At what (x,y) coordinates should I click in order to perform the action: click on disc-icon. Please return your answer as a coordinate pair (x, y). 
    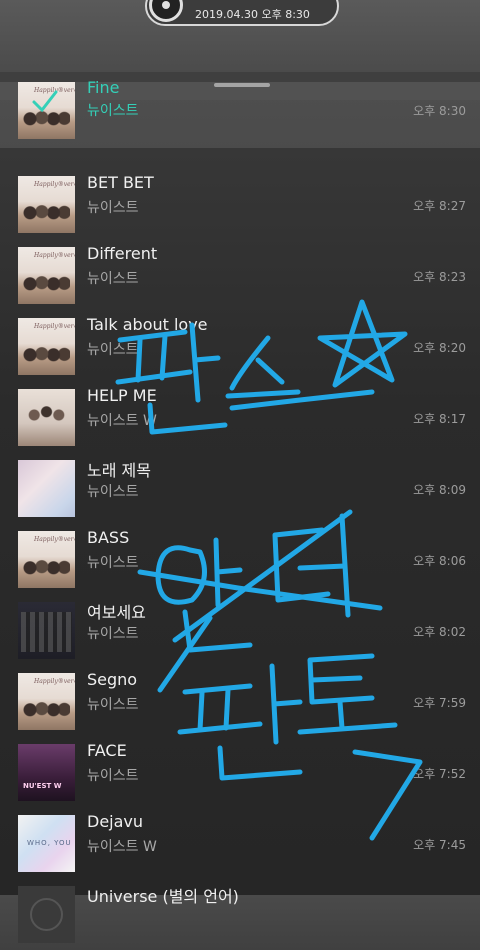
    Looking at the image, I should click on (166, 11).